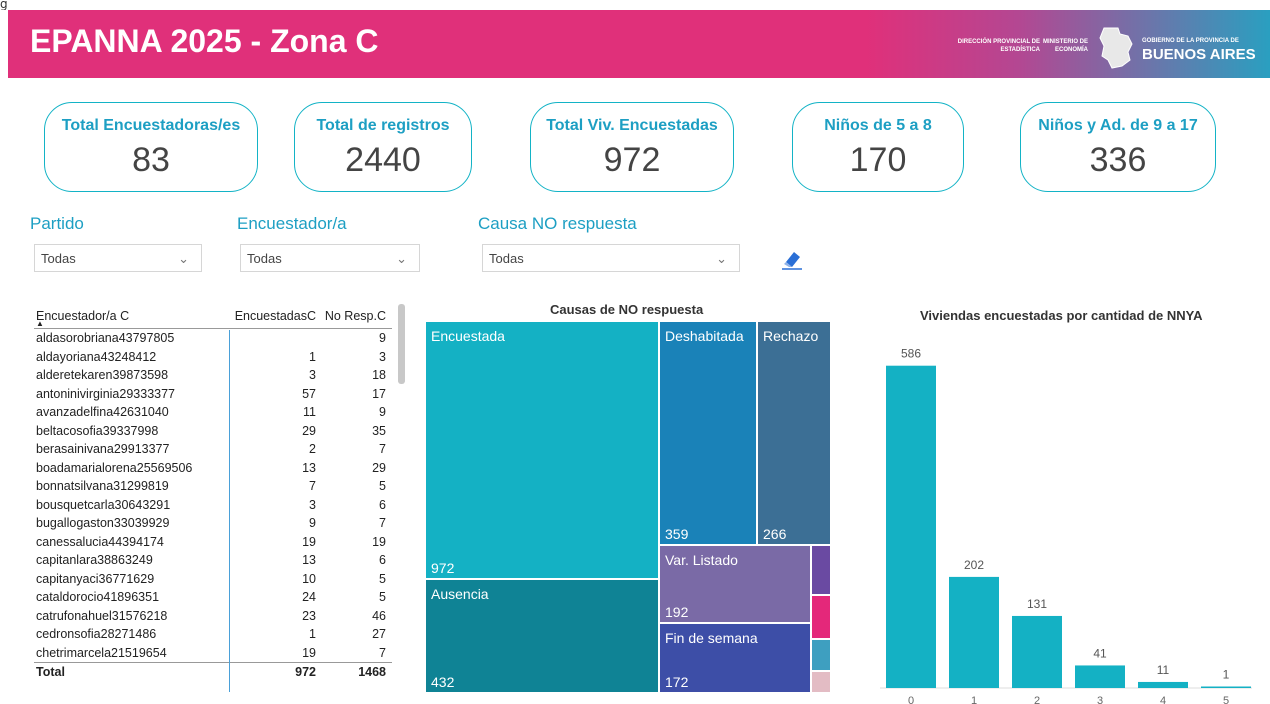  What do you see at coordinates (1226, 699) in the screenshot?
I see `x-tick-label: 5` at bounding box center [1226, 699].